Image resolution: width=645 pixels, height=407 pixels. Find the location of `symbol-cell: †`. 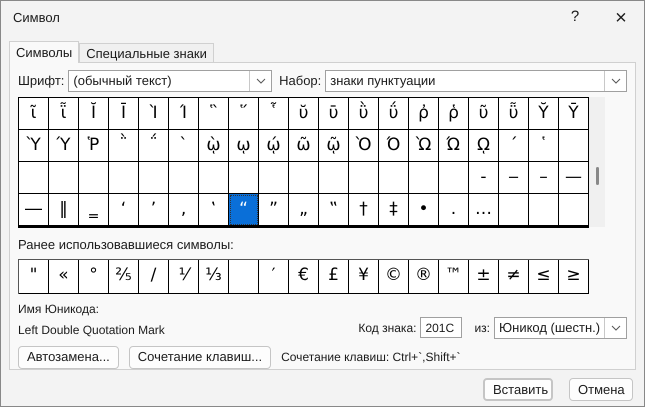

symbol-cell: † is located at coordinates (364, 210).